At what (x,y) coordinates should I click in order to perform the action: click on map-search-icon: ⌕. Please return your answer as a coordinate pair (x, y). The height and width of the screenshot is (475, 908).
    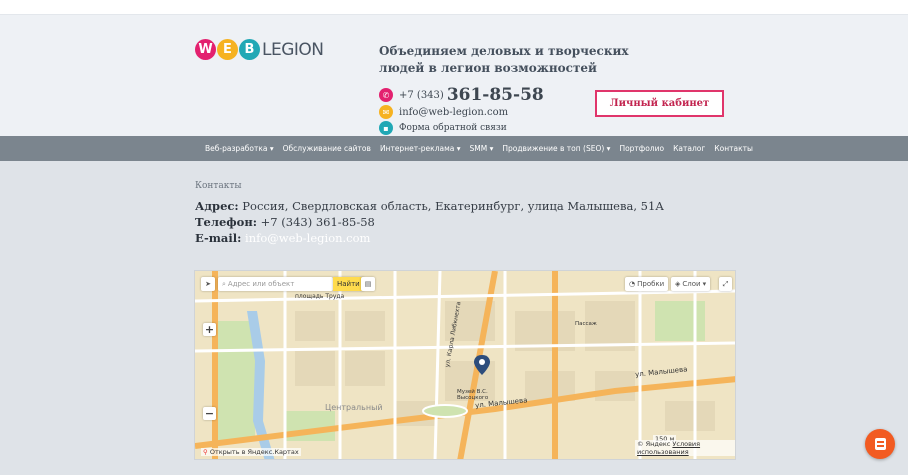
    Looking at the image, I should click on (224, 283).